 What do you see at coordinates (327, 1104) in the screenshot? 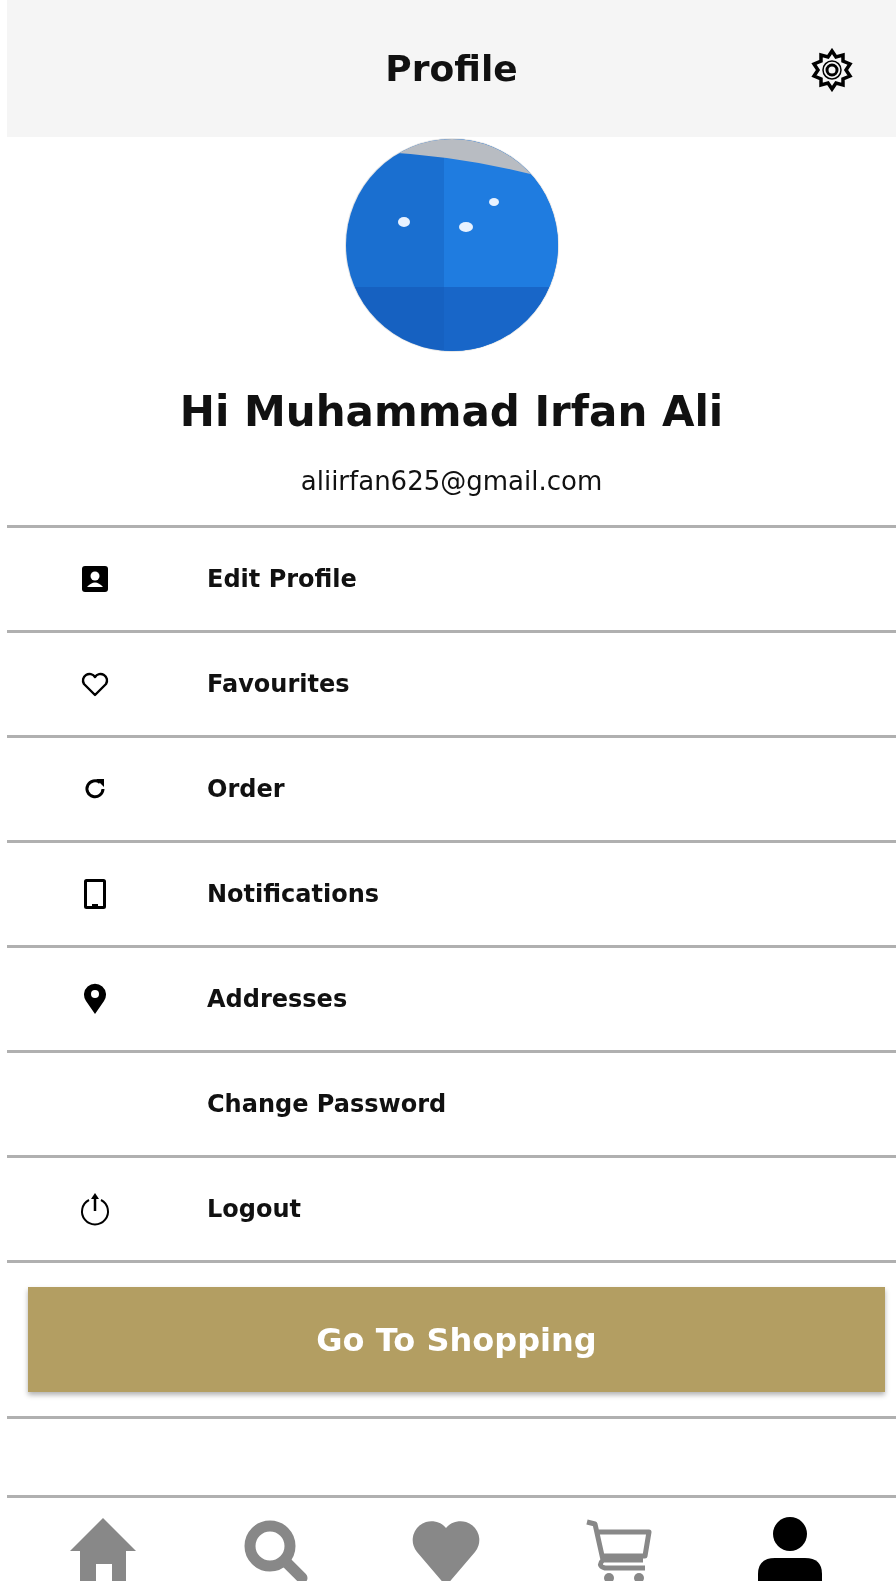
I see `menu-item: Change Password` at bounding box center [327, 1104].